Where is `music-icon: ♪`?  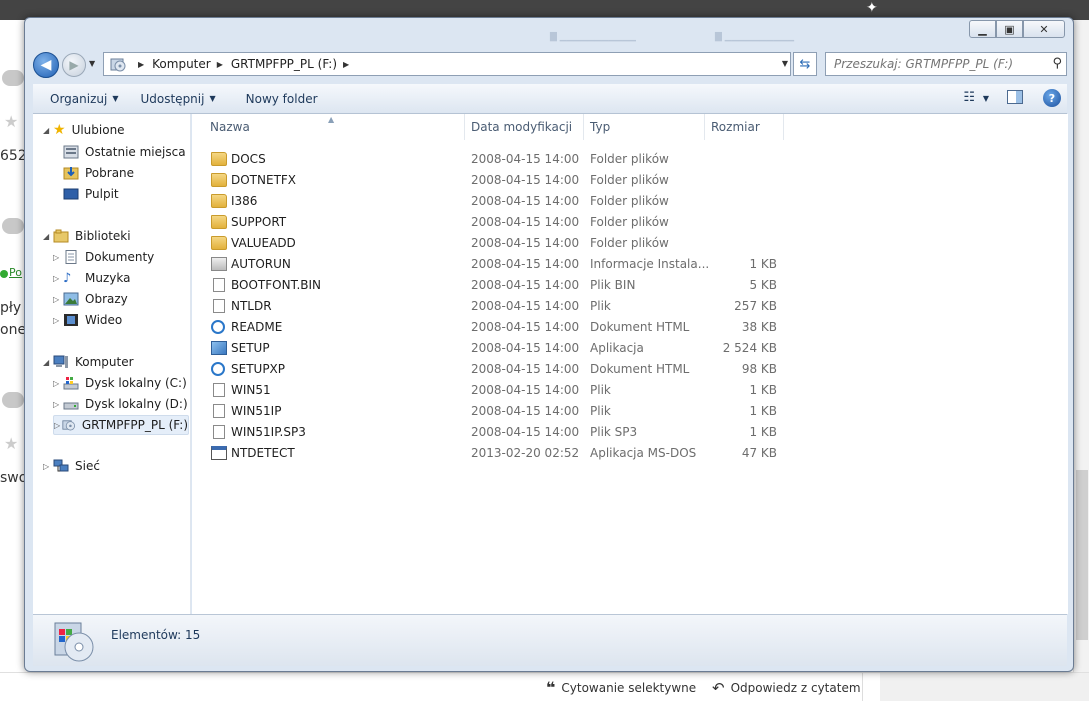 music-icon: ♪ is located at coordinates (67, 278).